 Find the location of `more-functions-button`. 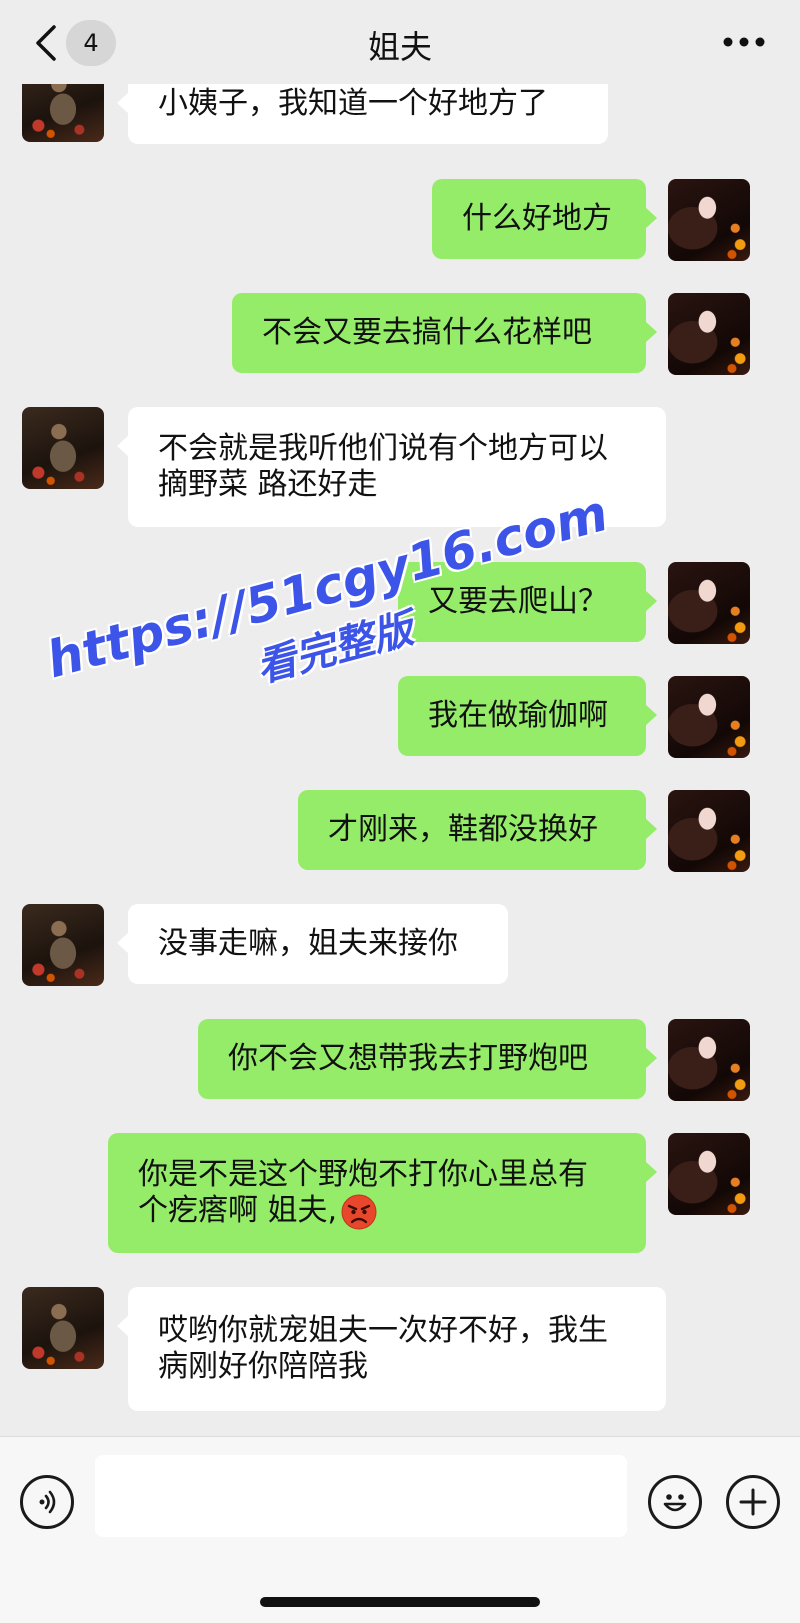

more-functions-button is located at coordinates (753, 1502).